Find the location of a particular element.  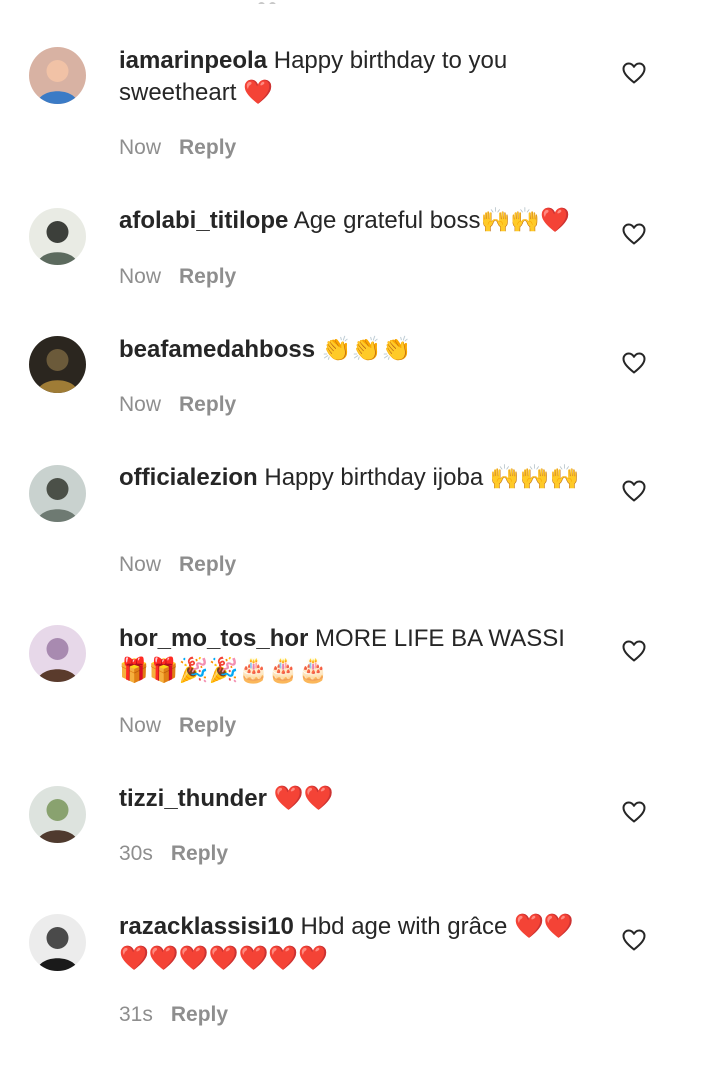

comment-username: beafamedahboss is located at coordinates (217, 349).